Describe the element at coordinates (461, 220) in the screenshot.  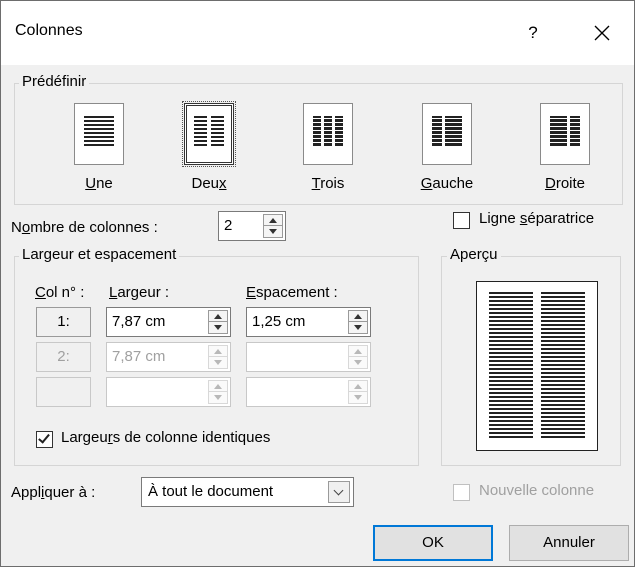
I see `separator-line-checkbox` at that location.